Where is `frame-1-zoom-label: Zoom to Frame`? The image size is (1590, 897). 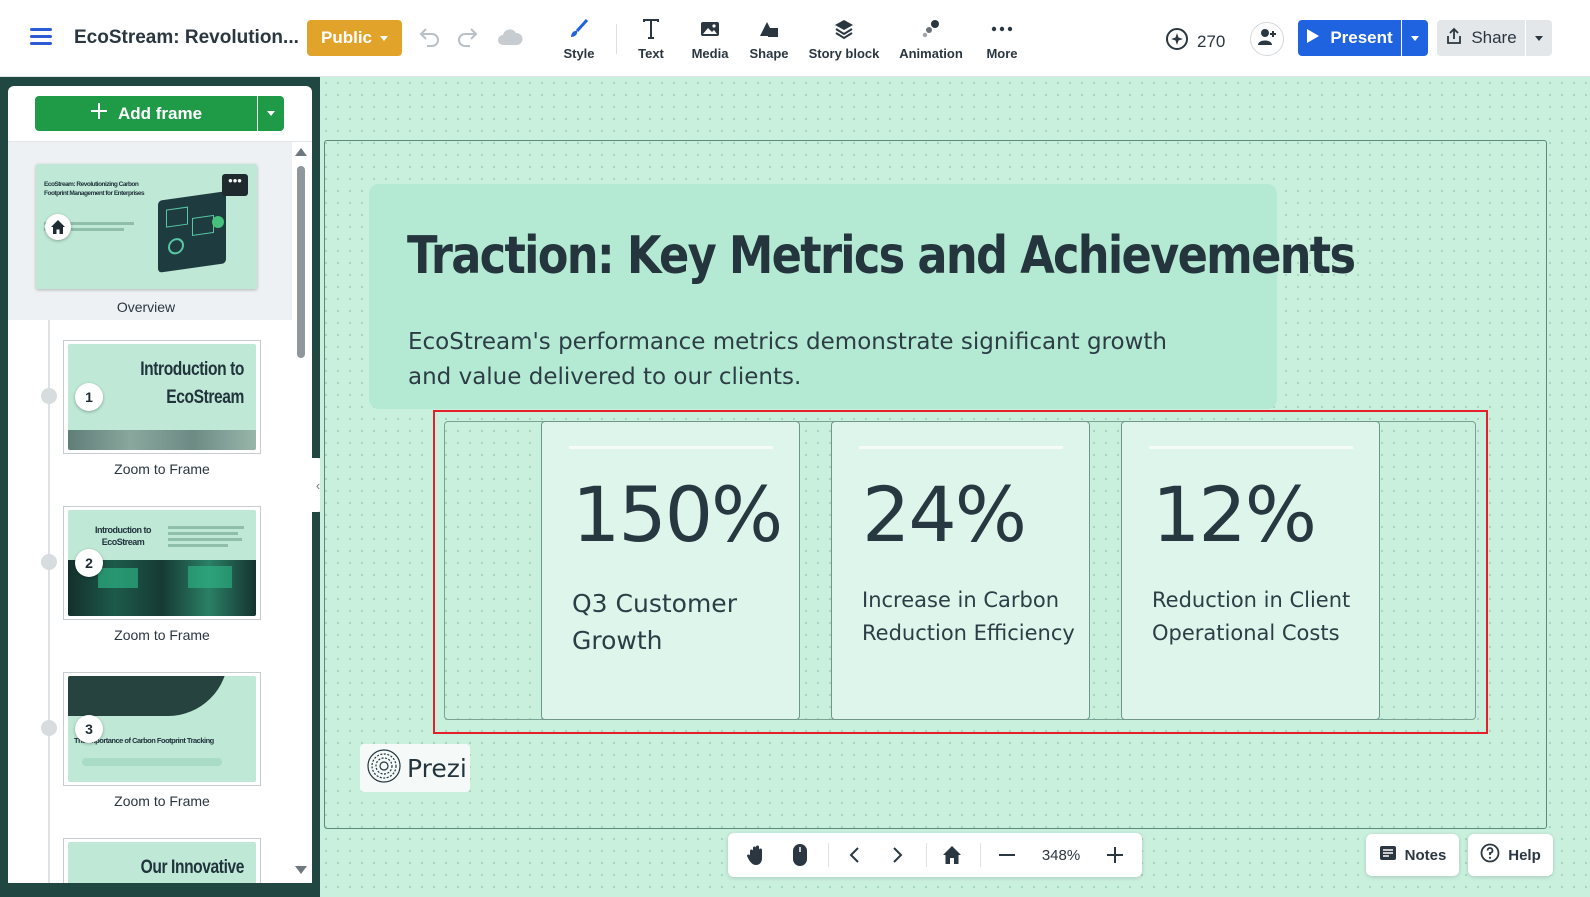 frame-1-zoom-label: Zoom to Frame is located at coordinates (162, 469).